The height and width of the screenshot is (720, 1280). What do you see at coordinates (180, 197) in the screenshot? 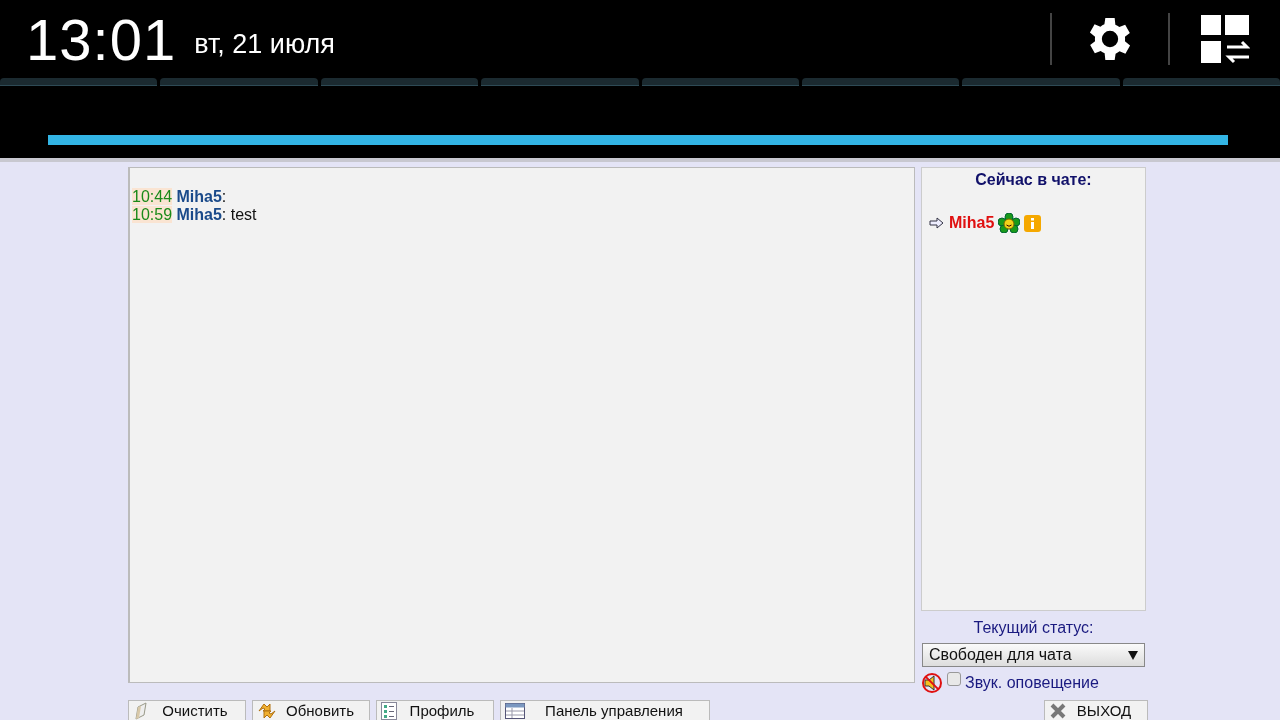
I see `chat-message: 10:44 Miha5:` at bounding box center [180, 197].